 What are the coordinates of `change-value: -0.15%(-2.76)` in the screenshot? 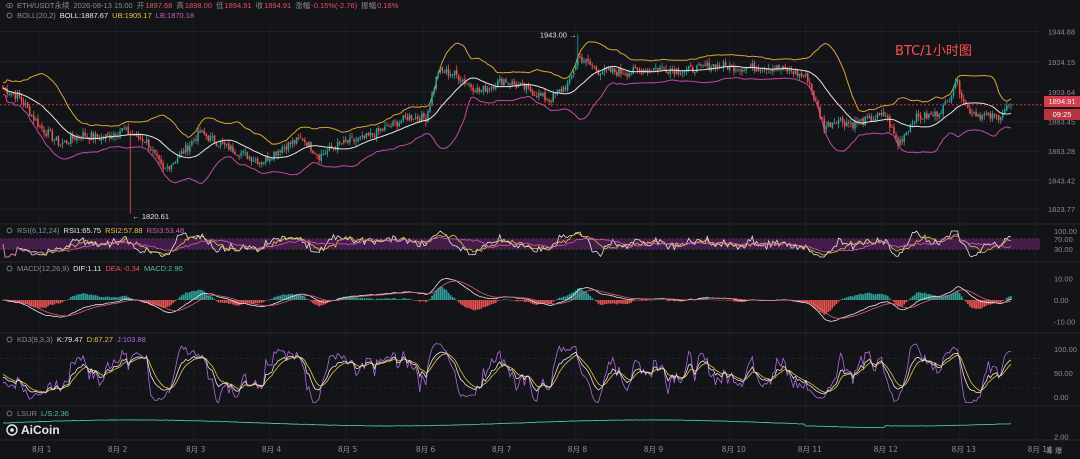 It's located at (334, 5).